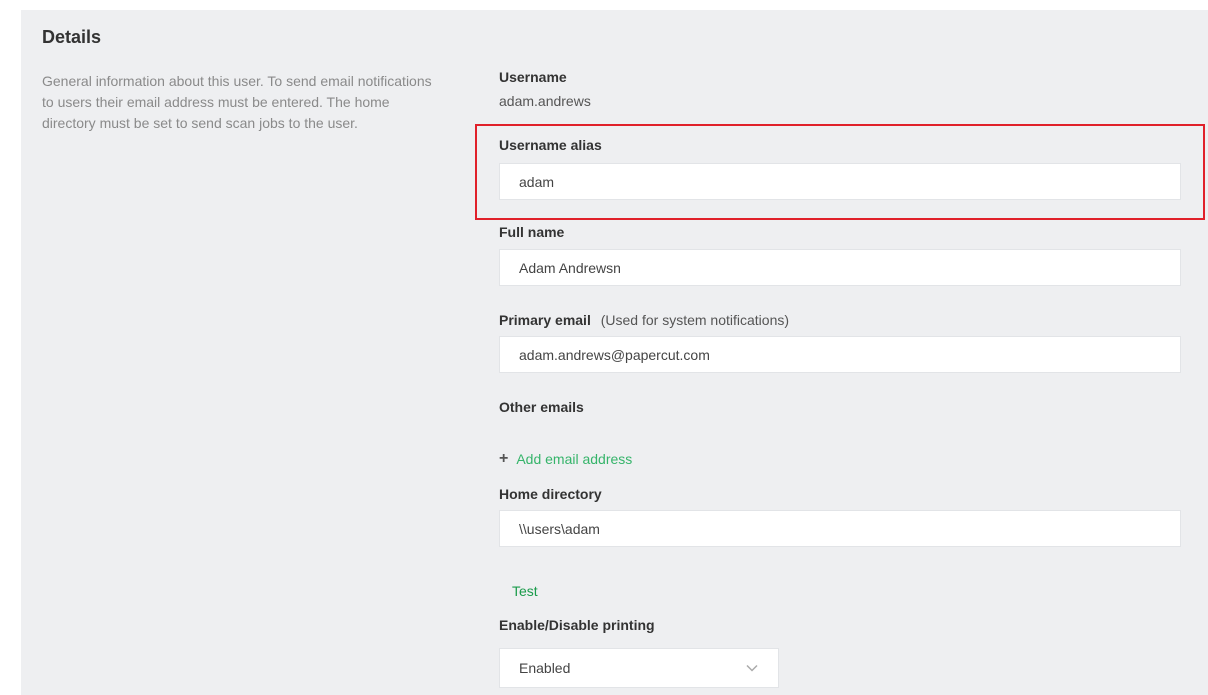  What do you see at coordinates (752, 668) in the screenshot?
I see `chevron-down-icon` at bounding box center [752, 668].